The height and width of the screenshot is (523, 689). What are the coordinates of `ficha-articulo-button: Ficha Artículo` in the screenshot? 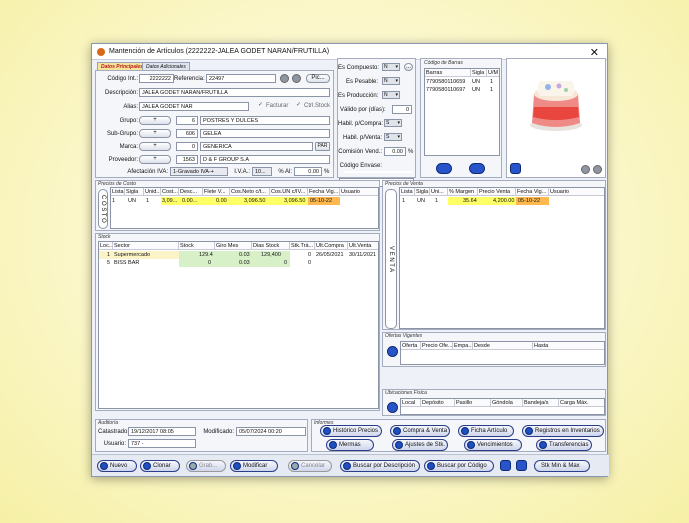 It's located at (486, 431).